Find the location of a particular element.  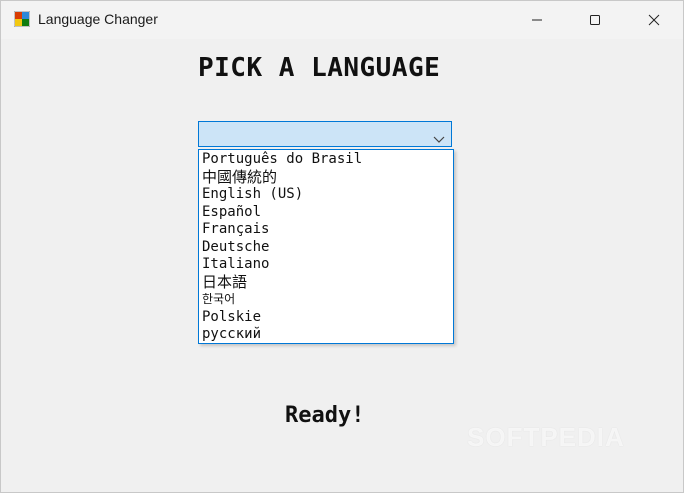

app-flag-icon is located at coordinates (22, 19).